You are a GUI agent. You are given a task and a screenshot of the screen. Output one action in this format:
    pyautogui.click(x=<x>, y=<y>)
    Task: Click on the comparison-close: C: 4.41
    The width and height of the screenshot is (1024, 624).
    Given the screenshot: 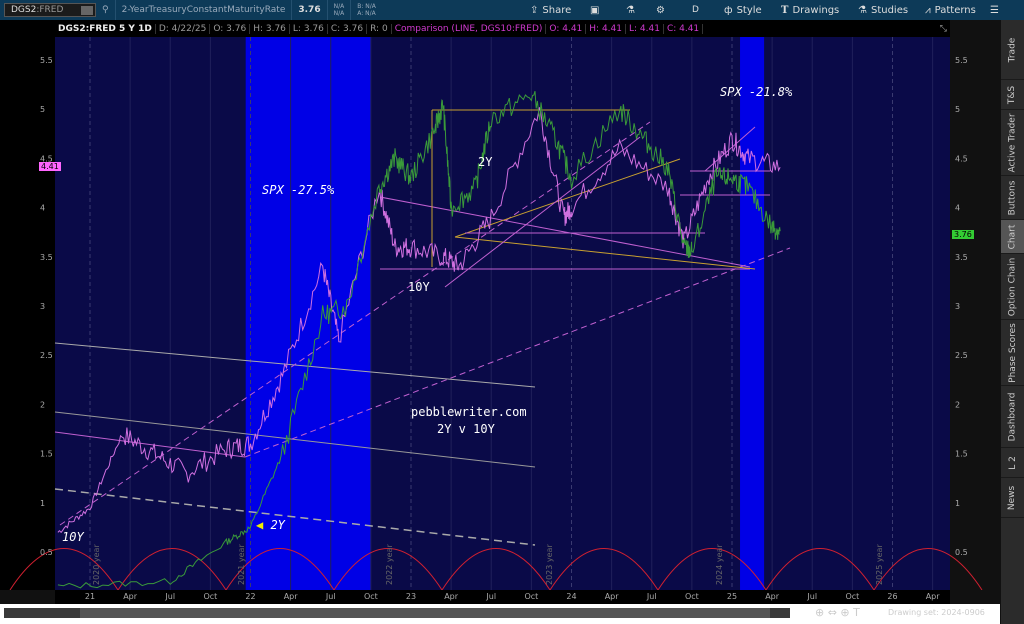 What is the action you would take?
    pyautogui.click(x=684, y=28)
    